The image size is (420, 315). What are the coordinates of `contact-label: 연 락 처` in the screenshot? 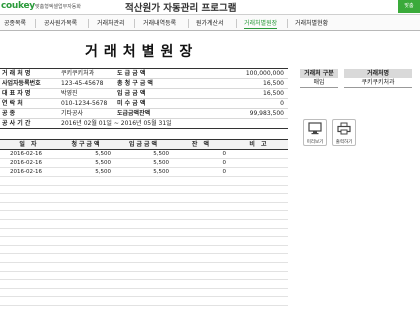 It's located at (29, 103).